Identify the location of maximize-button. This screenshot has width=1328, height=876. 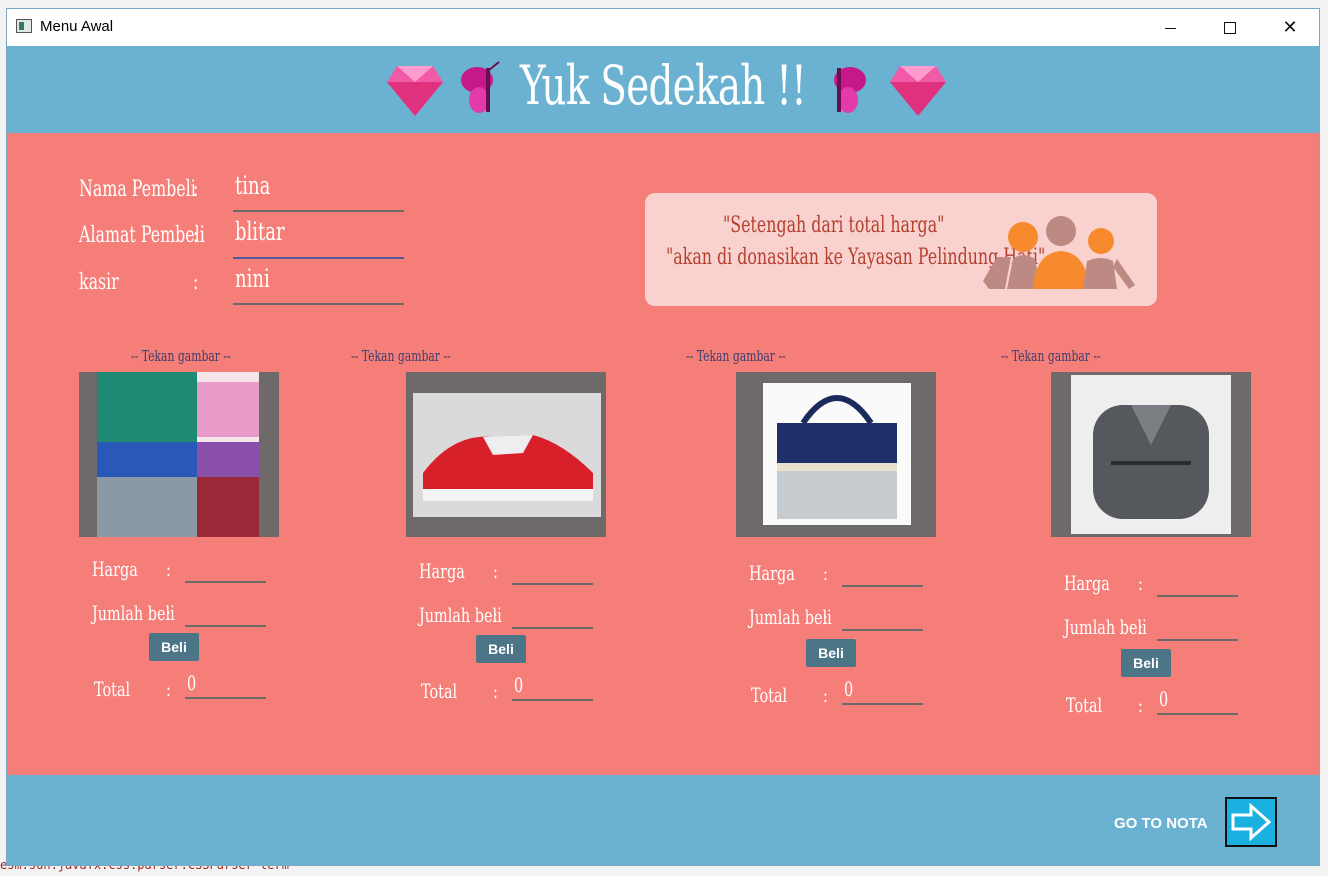
(1230, 27).